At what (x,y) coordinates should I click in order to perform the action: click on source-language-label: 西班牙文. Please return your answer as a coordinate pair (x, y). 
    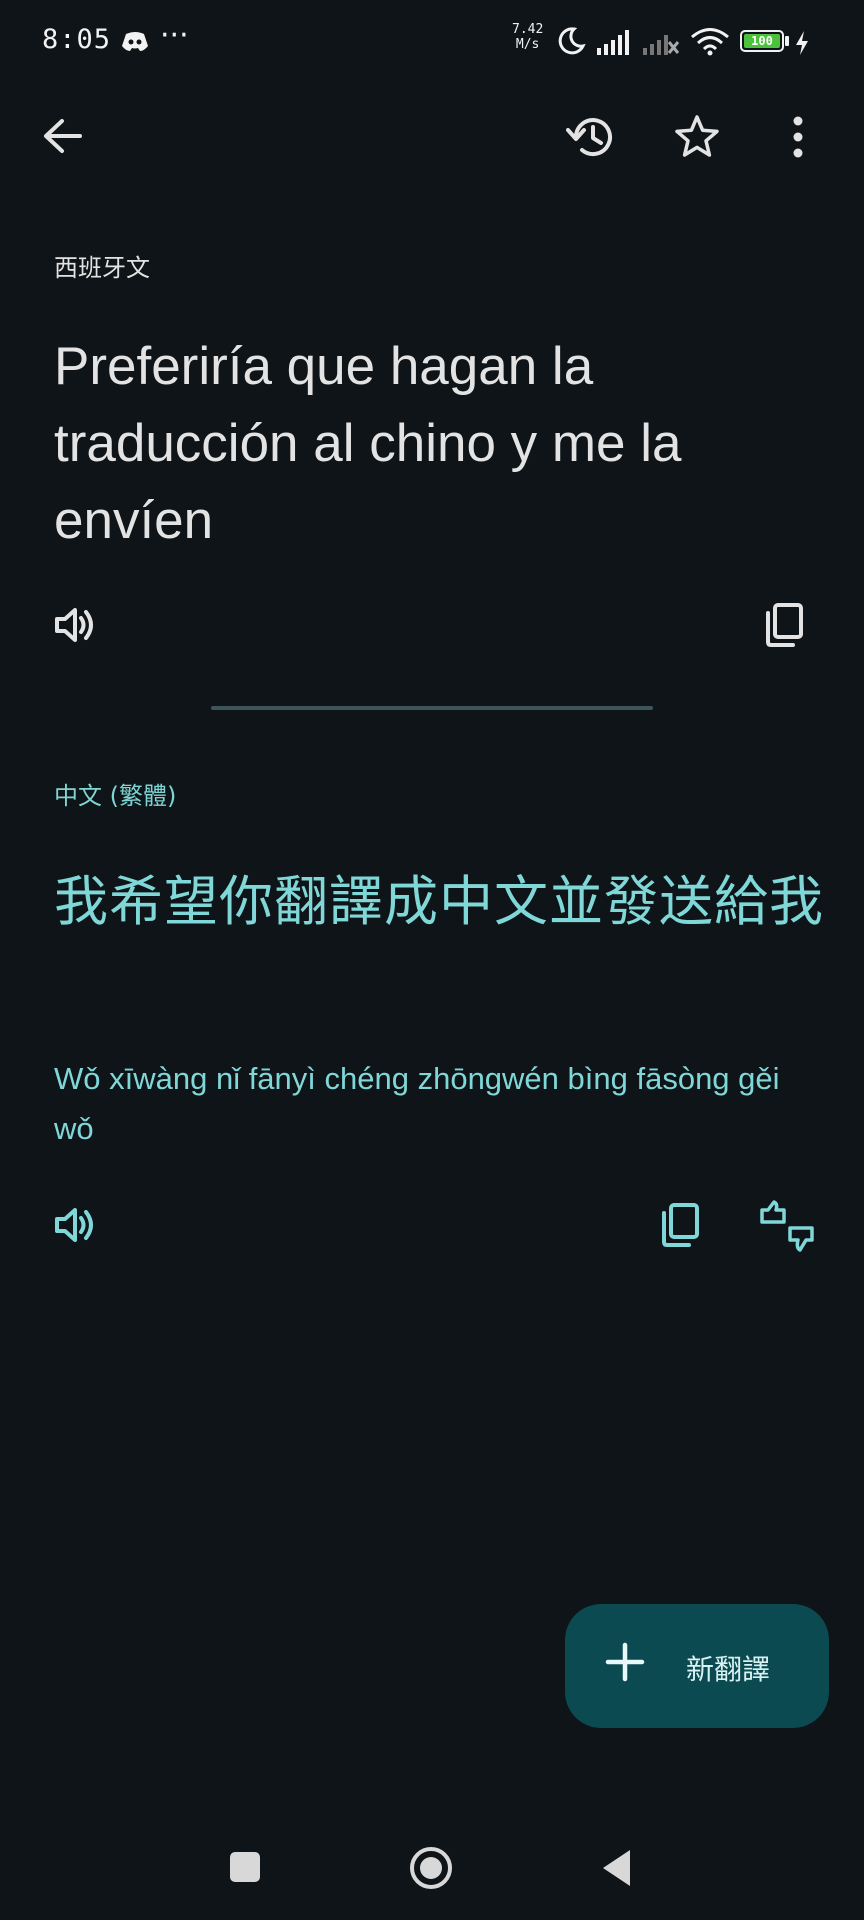
    Looking at the image, I should click on (102, 265).